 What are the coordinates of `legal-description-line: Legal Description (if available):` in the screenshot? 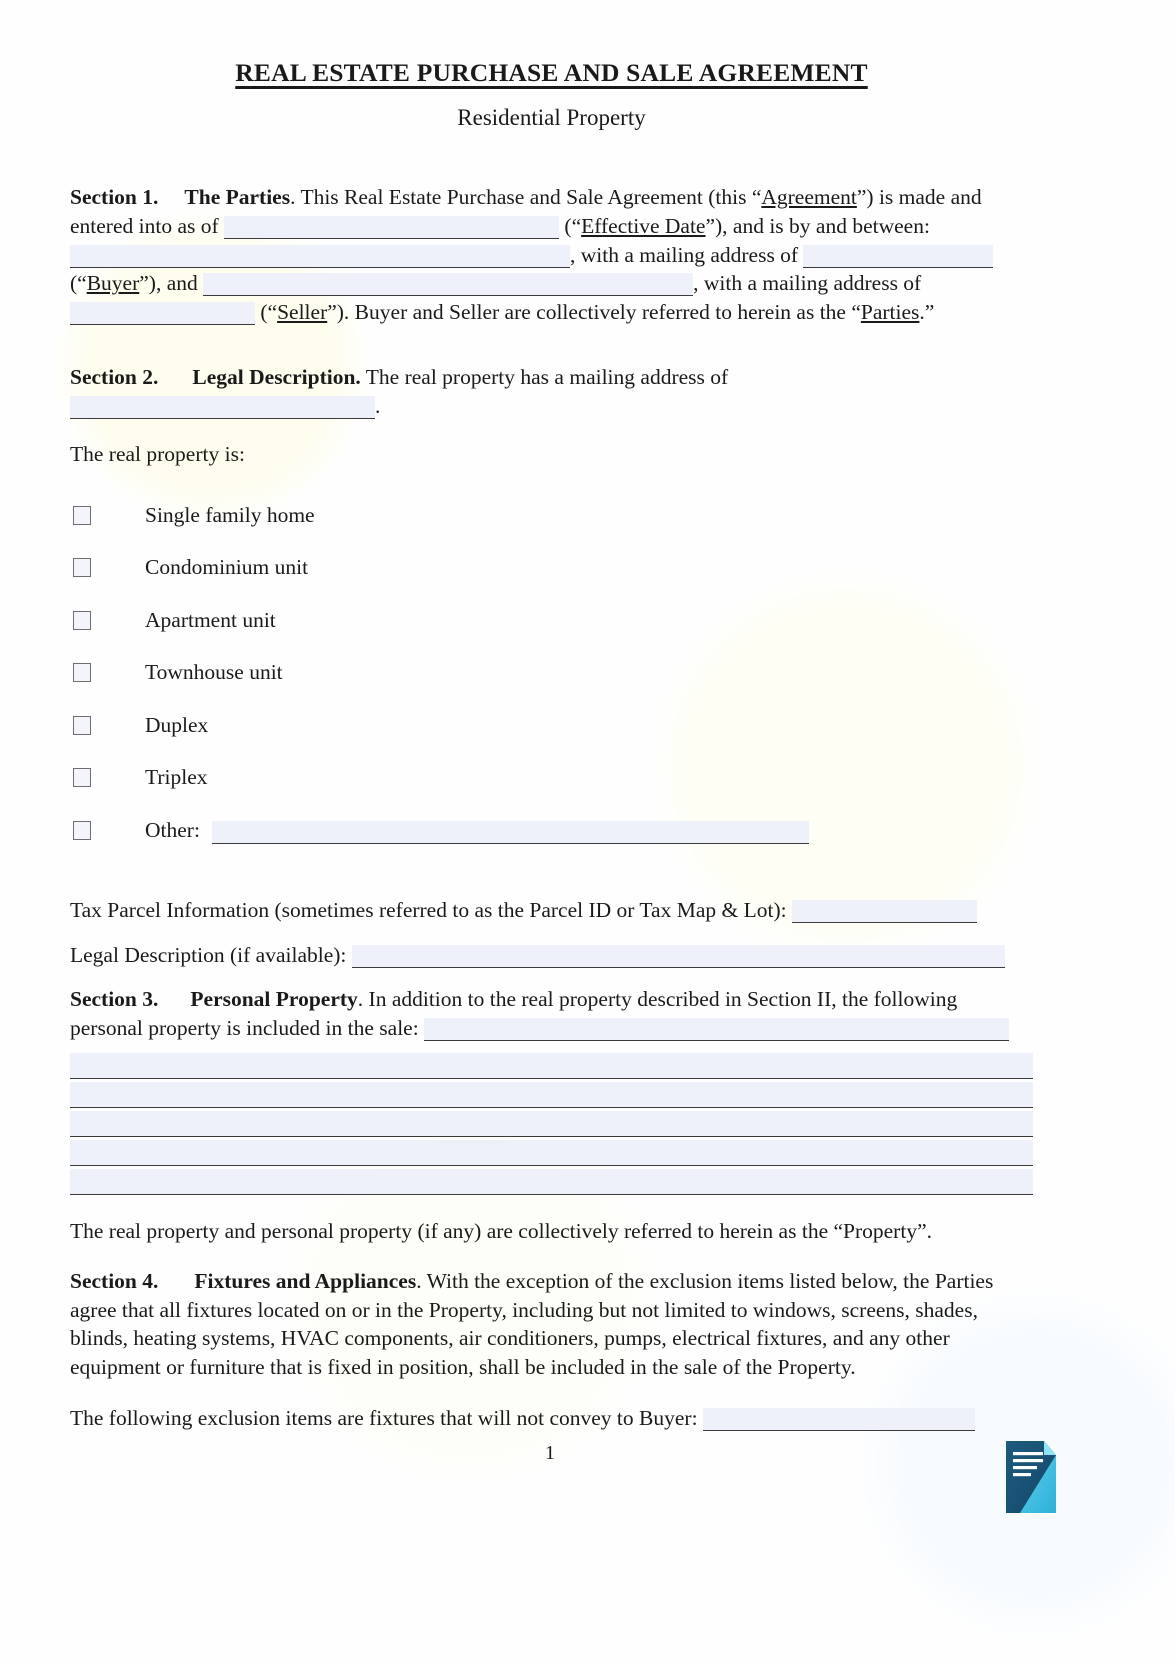 It's located at (551, 955).